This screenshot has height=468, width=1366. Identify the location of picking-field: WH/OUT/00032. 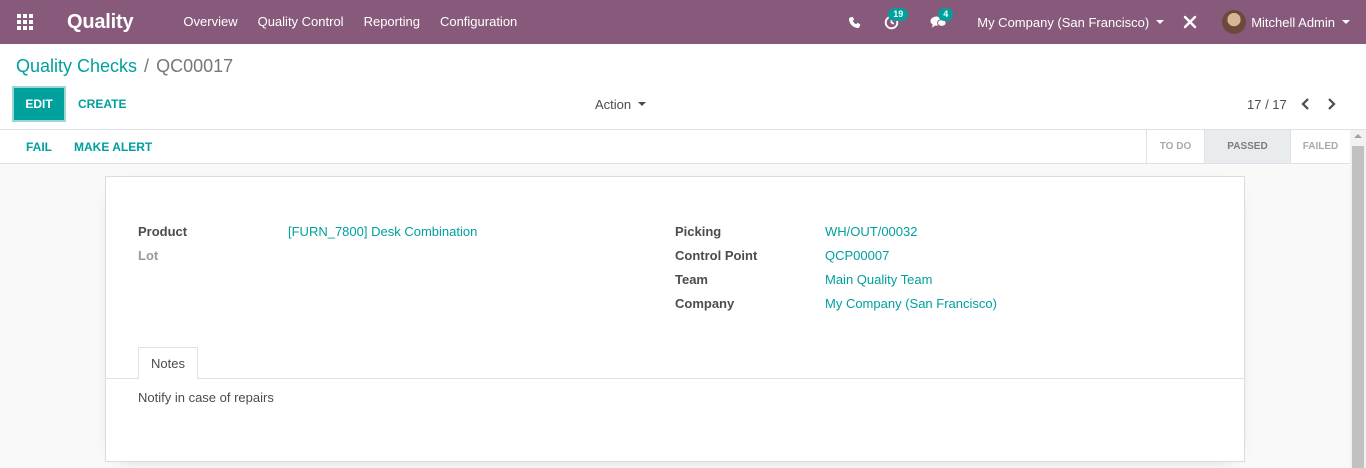
(871, 231).